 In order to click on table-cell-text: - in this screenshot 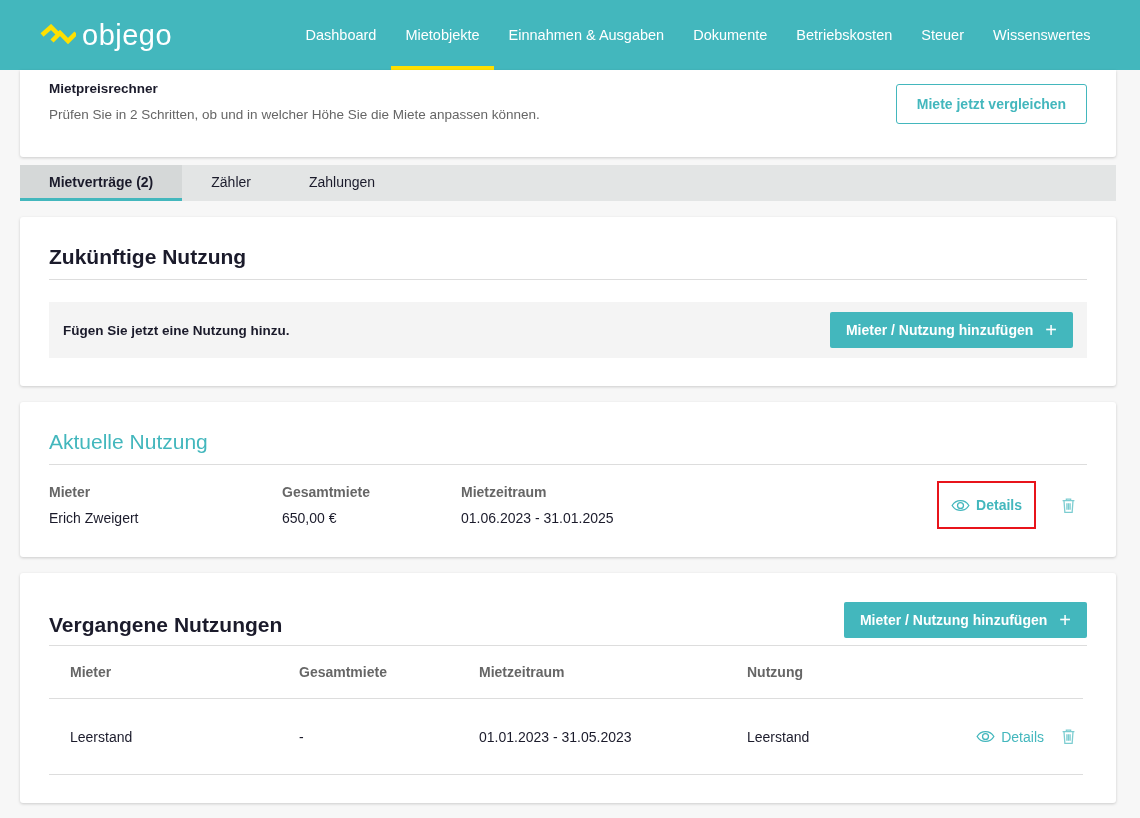, I will do `click(302, 736)`.